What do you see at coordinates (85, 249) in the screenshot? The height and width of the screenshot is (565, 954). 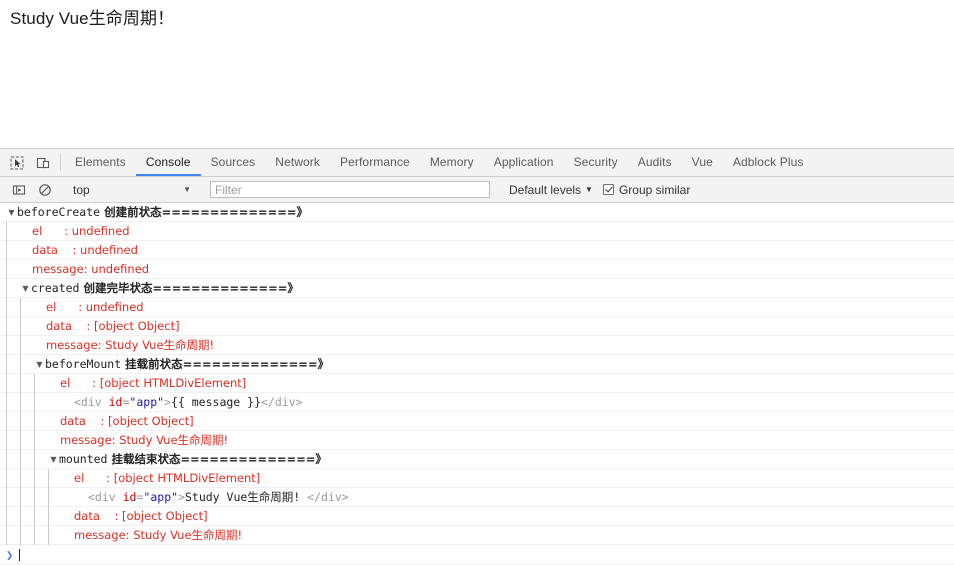 I see `log-text: data : undefined` at bounding box center [85, 249].